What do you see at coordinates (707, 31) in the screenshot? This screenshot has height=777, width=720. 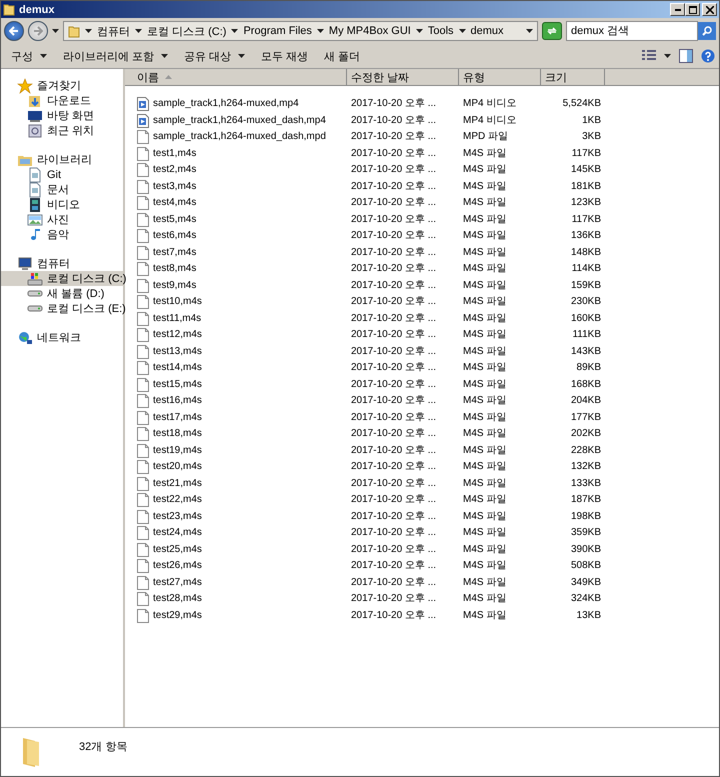 I see `search-button` at bounding box center [707, 31].